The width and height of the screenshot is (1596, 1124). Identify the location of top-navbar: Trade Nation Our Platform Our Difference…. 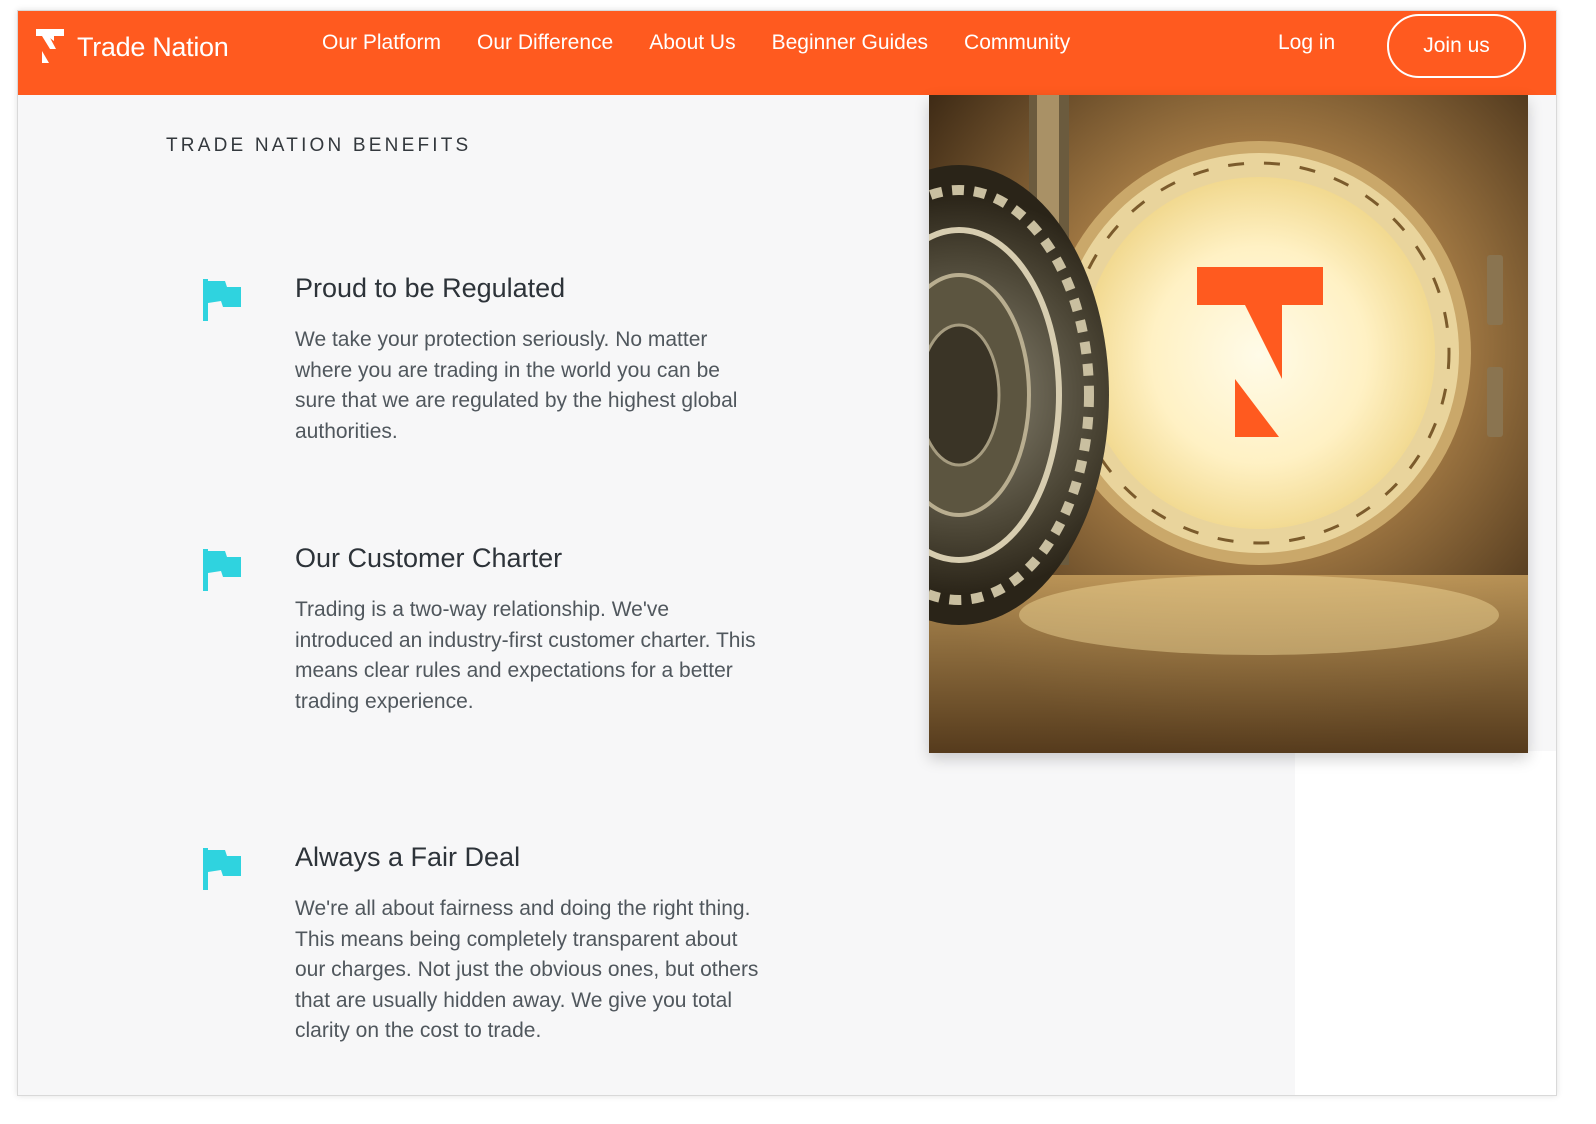
(787, 53).